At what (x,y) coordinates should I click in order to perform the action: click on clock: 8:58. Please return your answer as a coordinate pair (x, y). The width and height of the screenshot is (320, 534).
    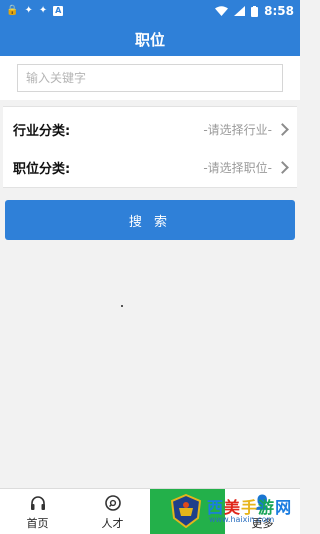
    Looking at the image, I should click on (279, 11).